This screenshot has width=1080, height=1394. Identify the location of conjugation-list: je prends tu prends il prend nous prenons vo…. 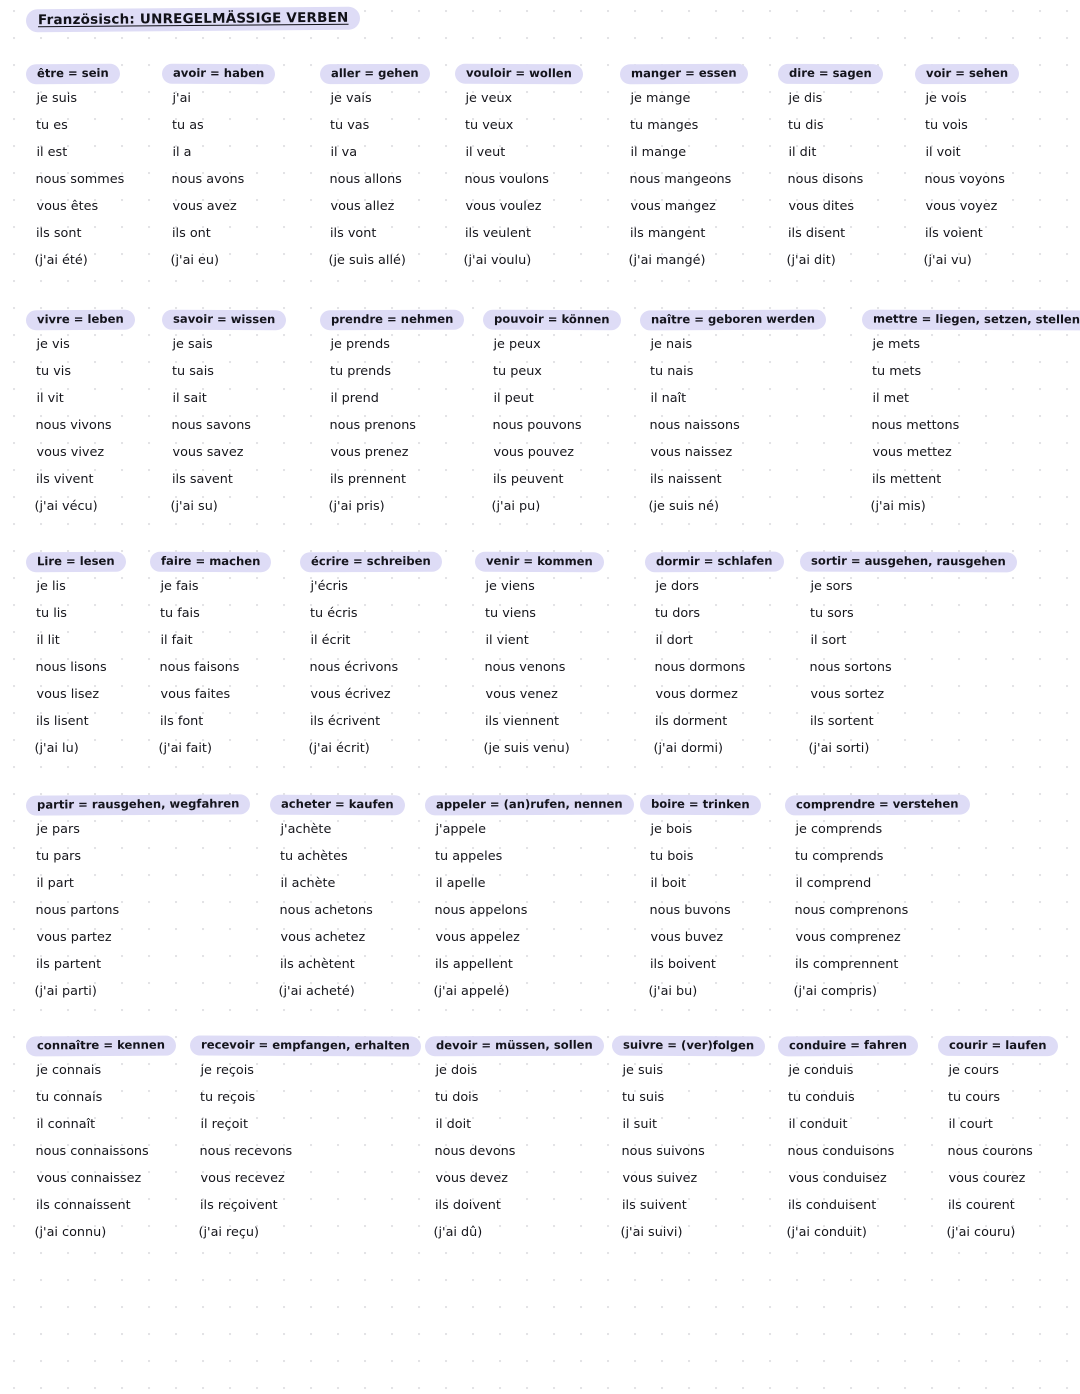
(396, 425).